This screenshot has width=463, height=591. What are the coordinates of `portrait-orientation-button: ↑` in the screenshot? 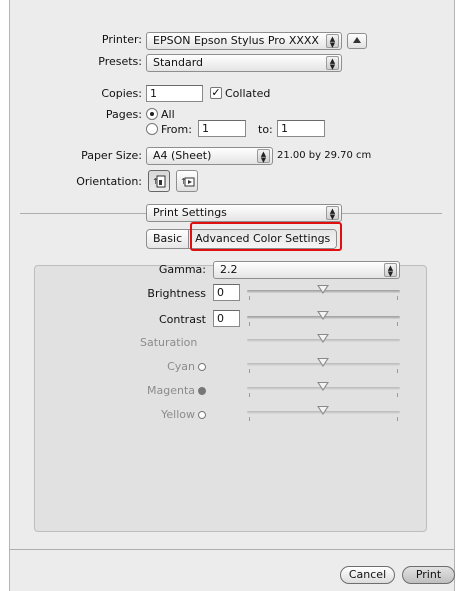 It's located at (159, 181).